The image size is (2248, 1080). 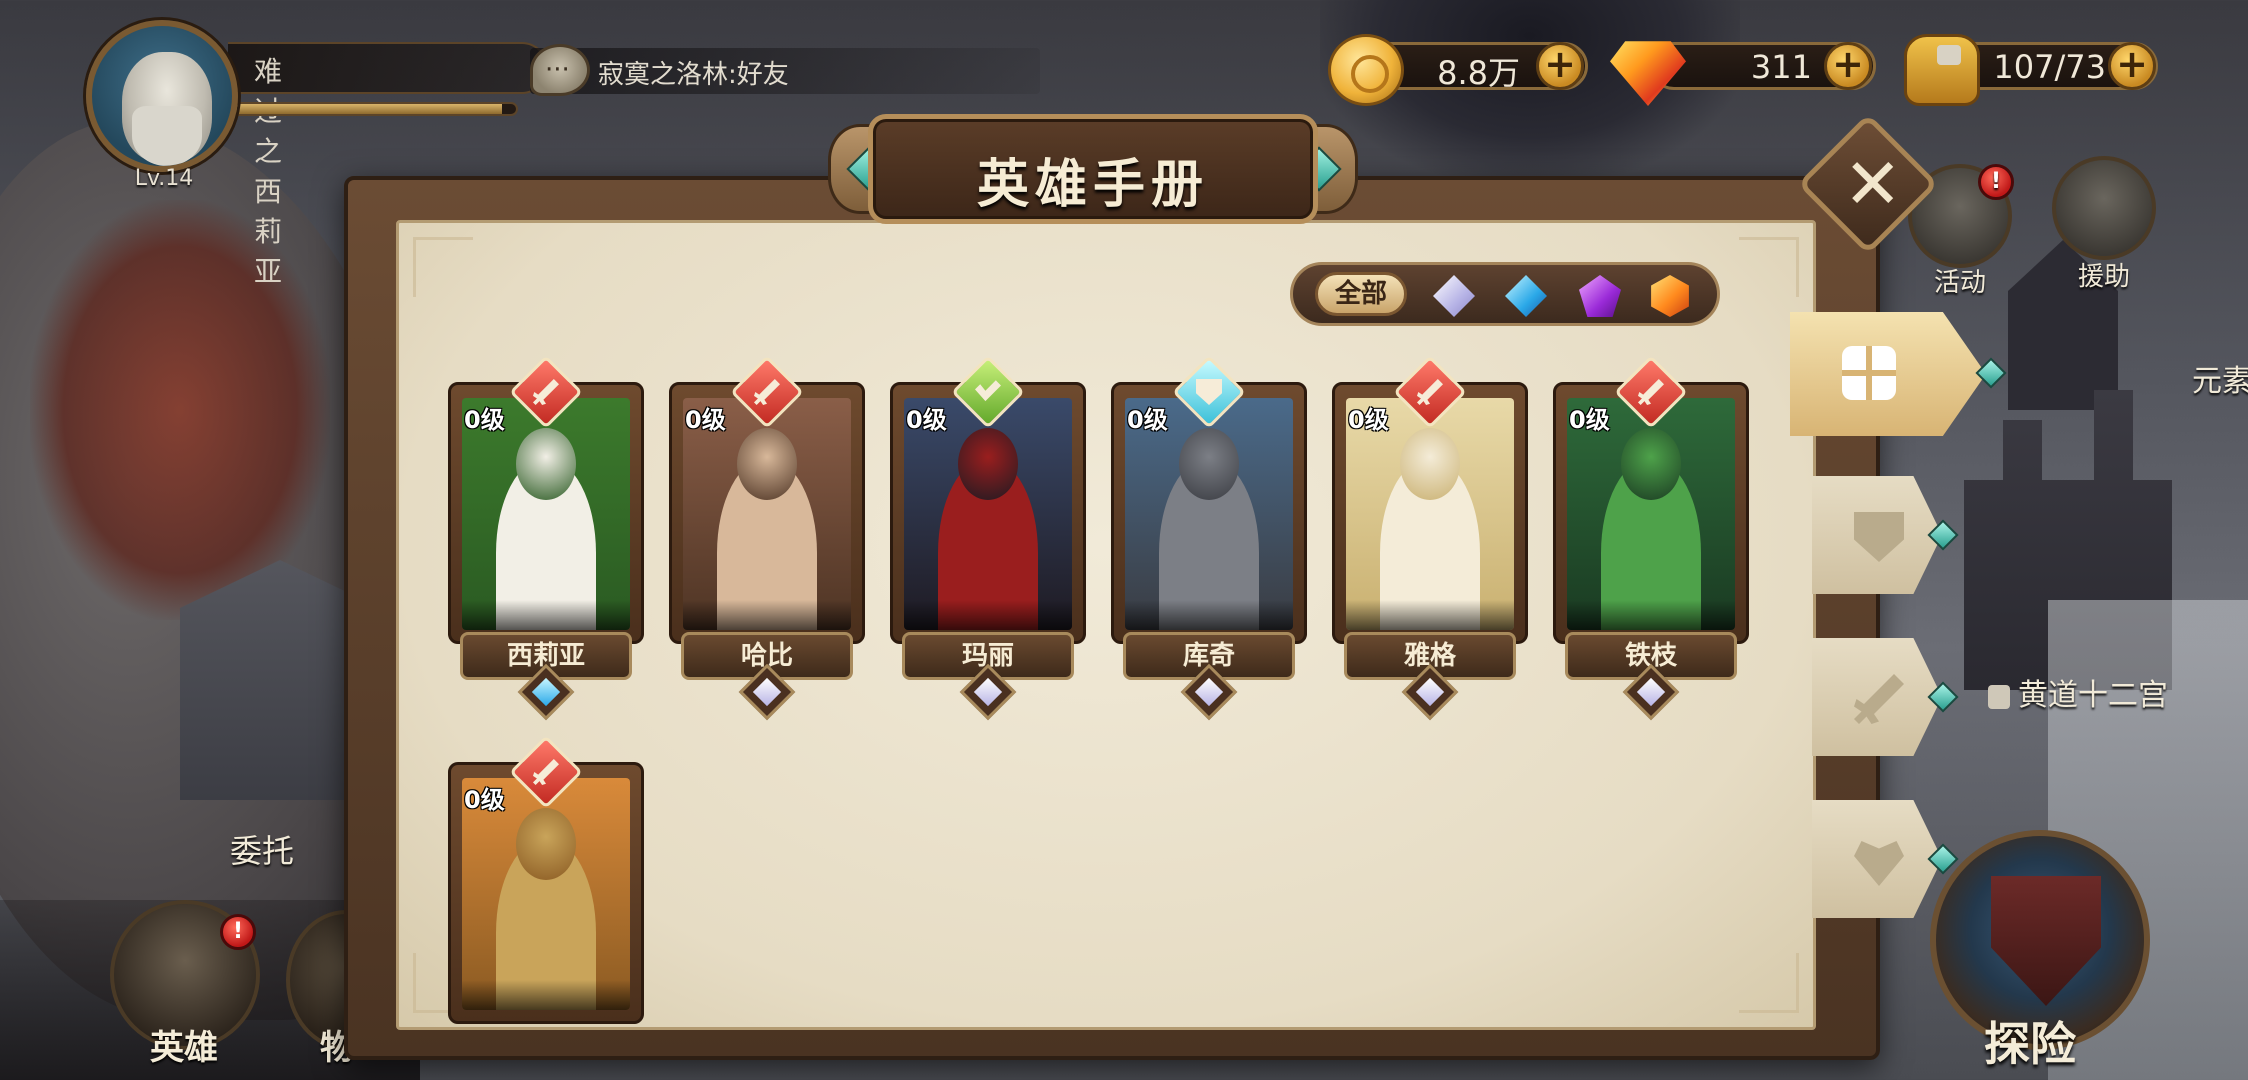 What do you see at coordinates (546, 538) in the screenshot?
I see `hero-card: 0级 西莉亚` at bounding box center [546, 538].